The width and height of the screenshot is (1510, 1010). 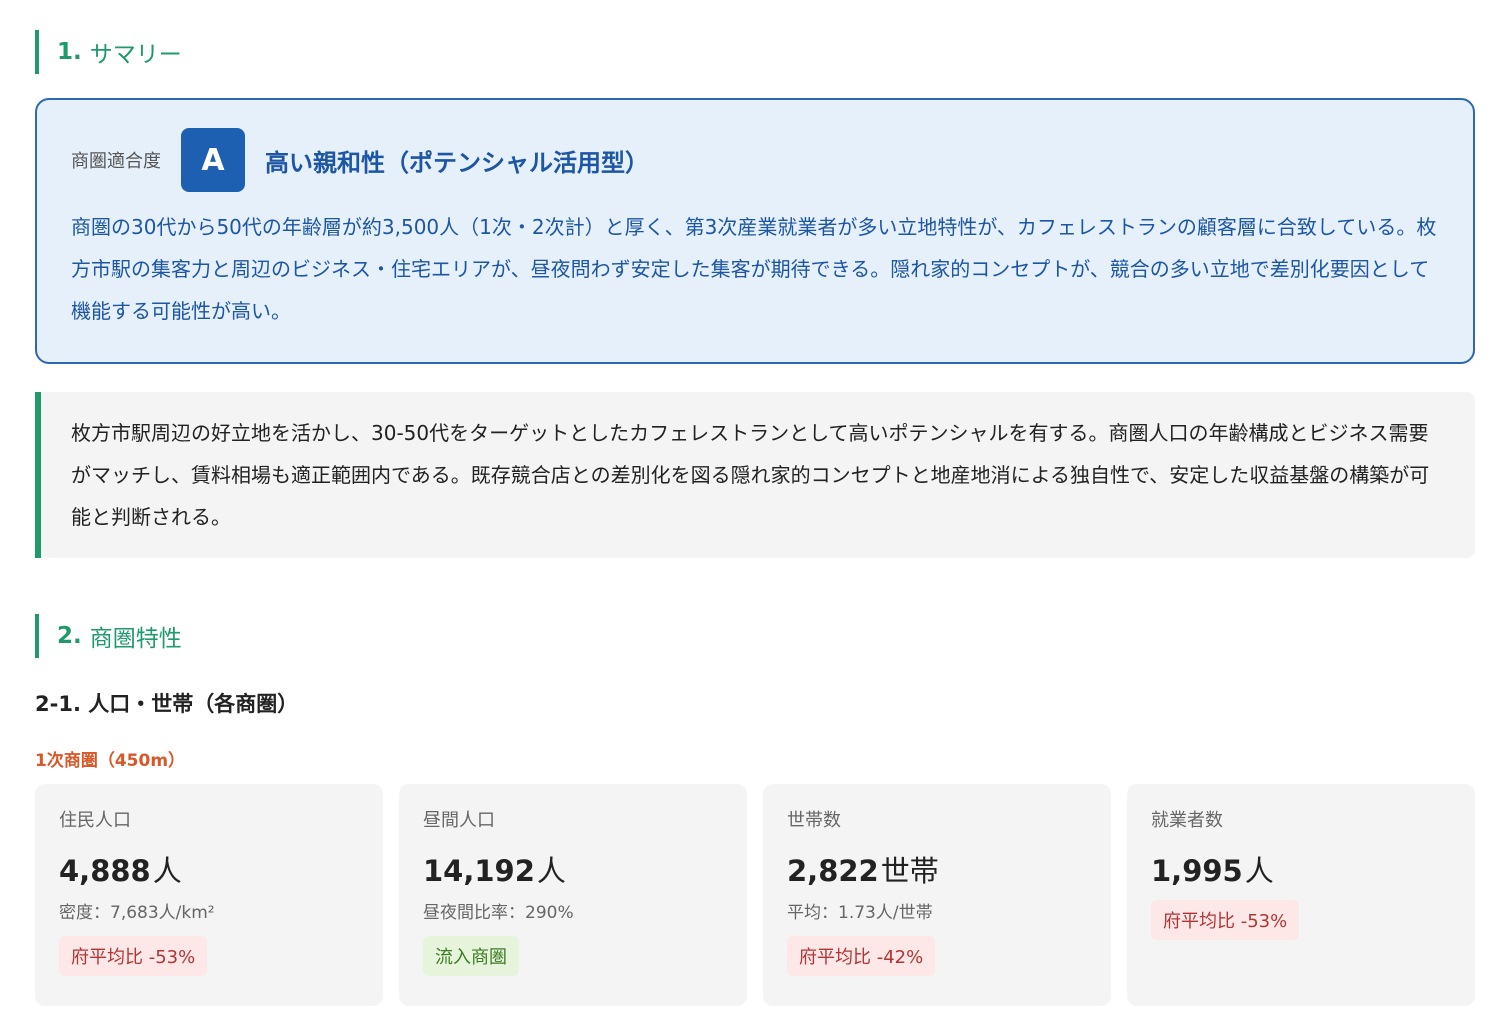 What do you see at coordinates (1301, 868) in the screenshot?
I see `stat-value: 1,995 人` at bounding box center [1301, 868].